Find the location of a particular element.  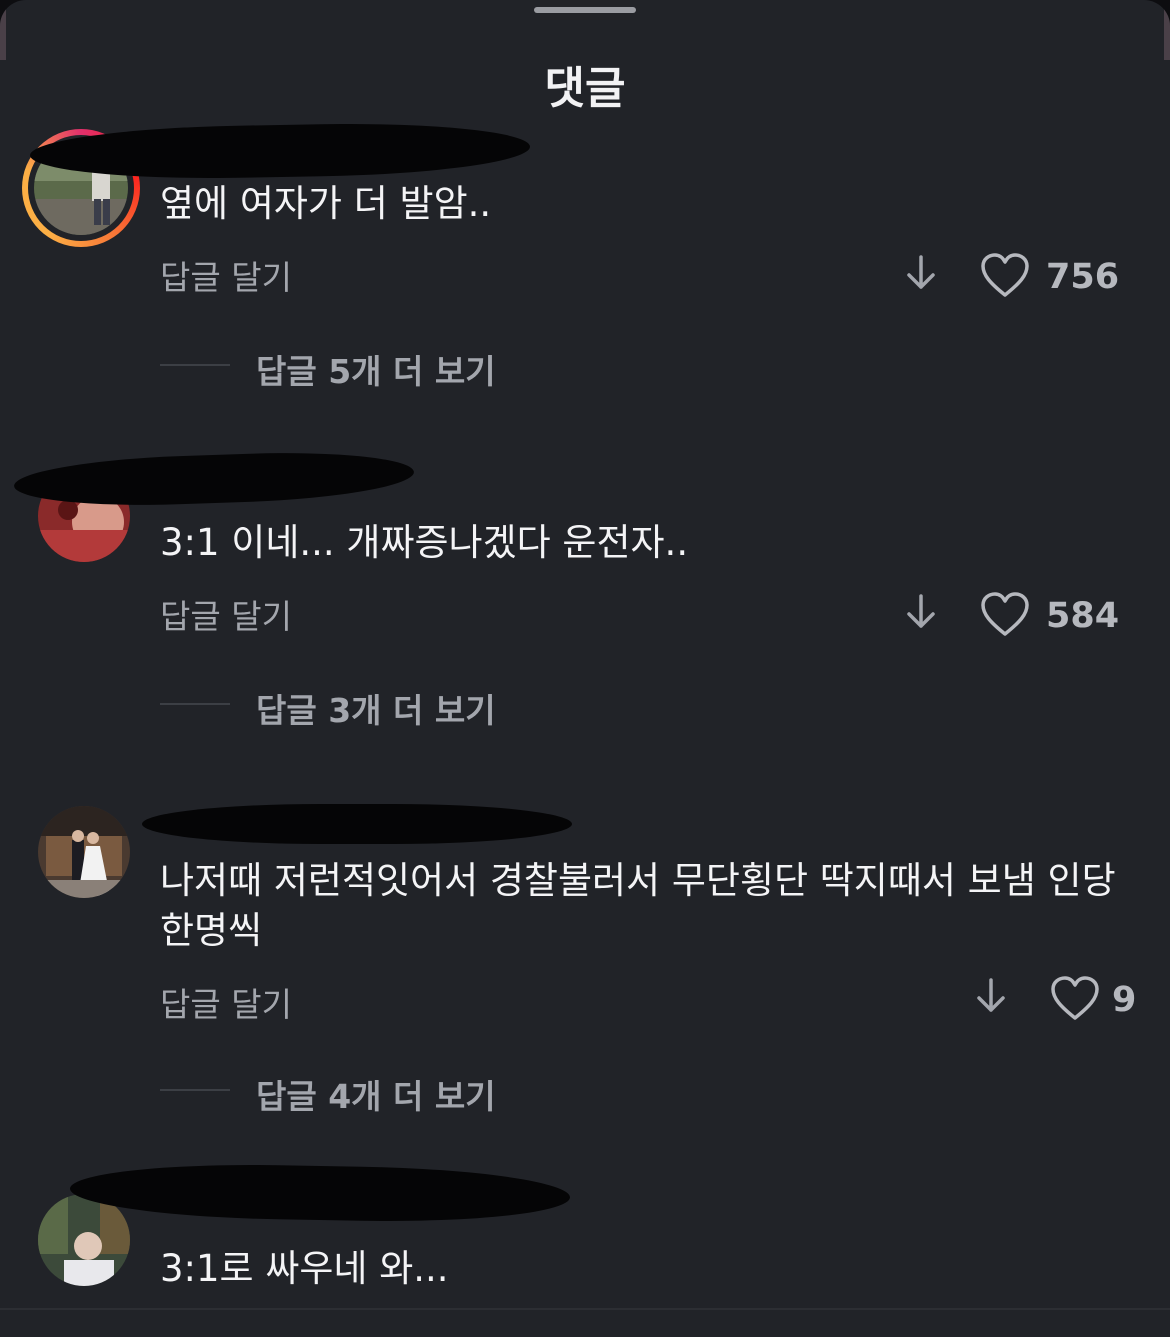

comment-text: 3:1 이네... 개짜증나겠다 운전자.. is located at coordinates (424, 542).